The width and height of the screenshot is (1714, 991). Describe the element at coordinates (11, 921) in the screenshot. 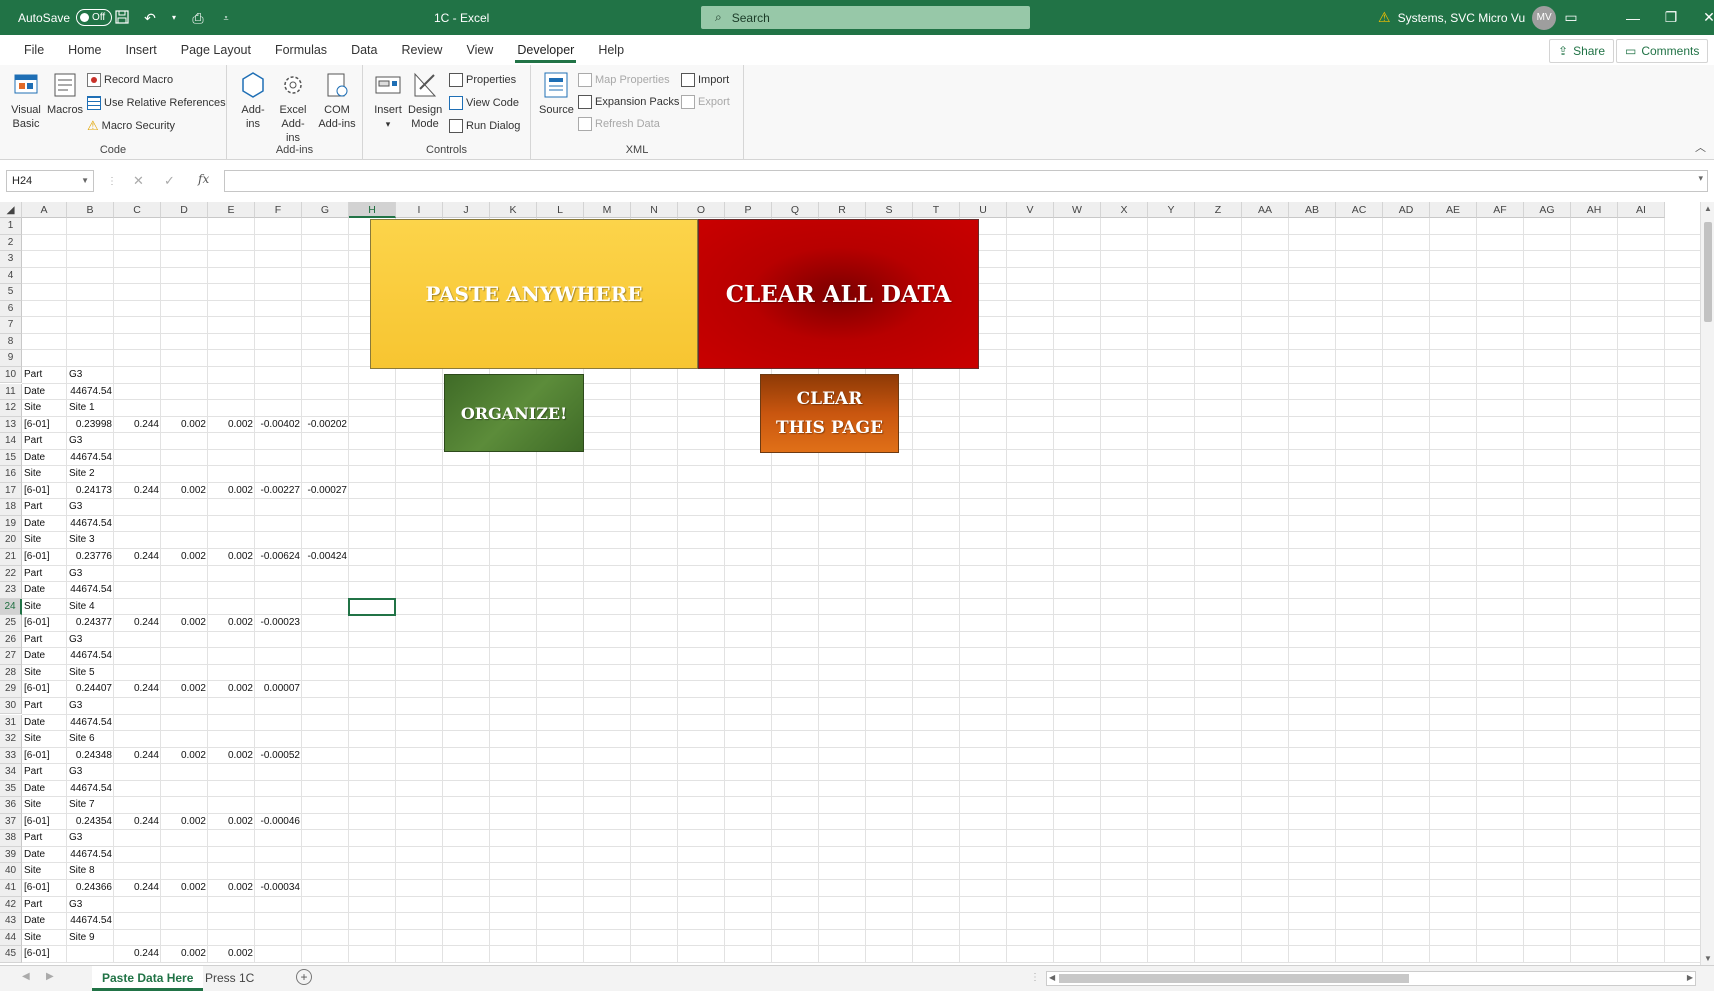

I see `row-header: 43` at that location.